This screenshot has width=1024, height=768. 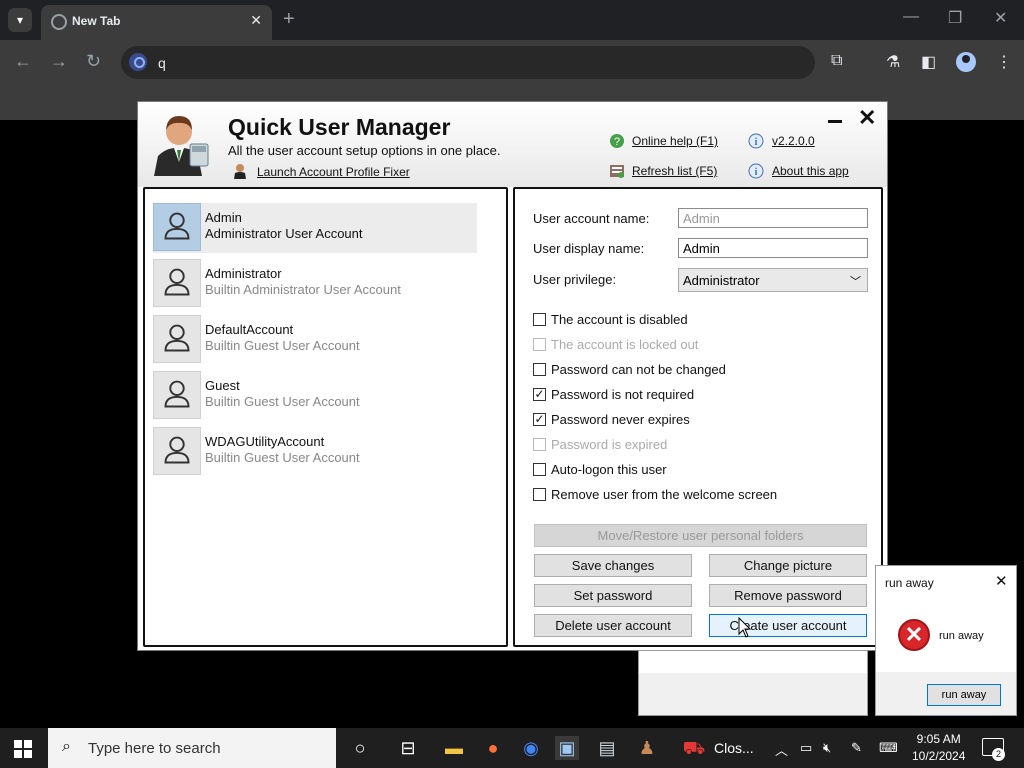 I want to click on close-window-icon: ✕, so click(x=1000, y=18).